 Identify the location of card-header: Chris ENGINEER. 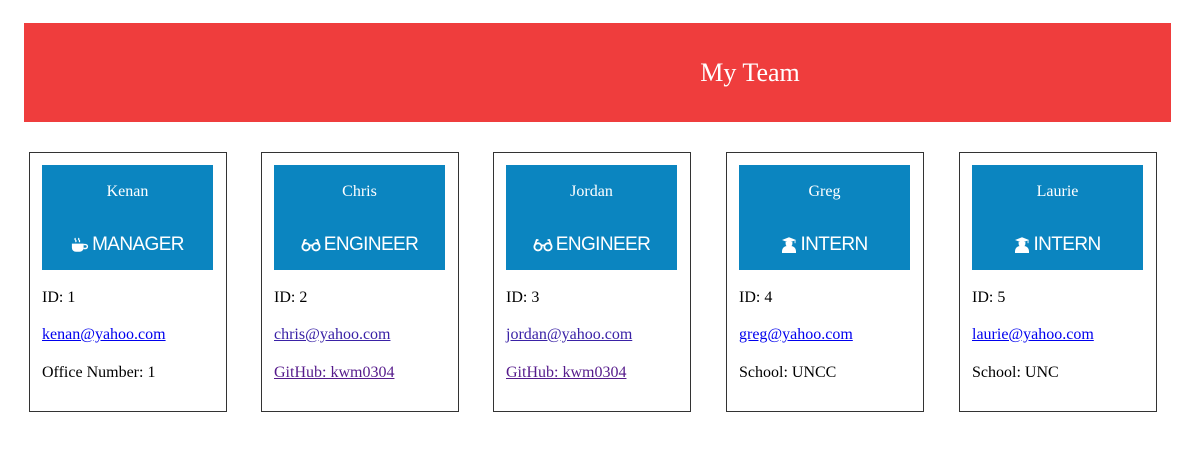
(359, 217).